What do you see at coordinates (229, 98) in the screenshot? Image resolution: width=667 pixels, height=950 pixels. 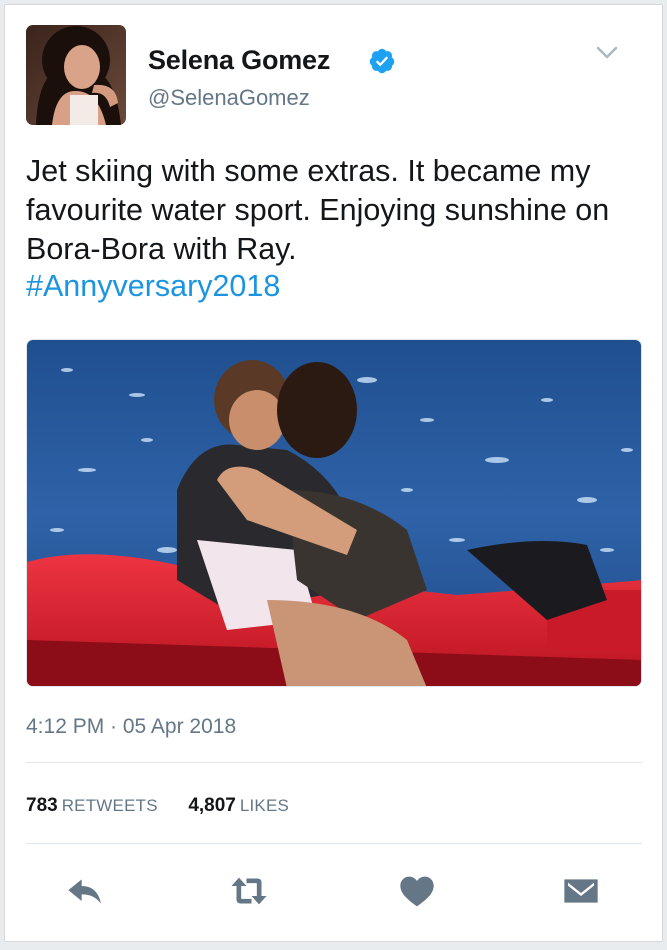 I see `user-handle: @SelenaGomez` at bounding box center [229, 98].